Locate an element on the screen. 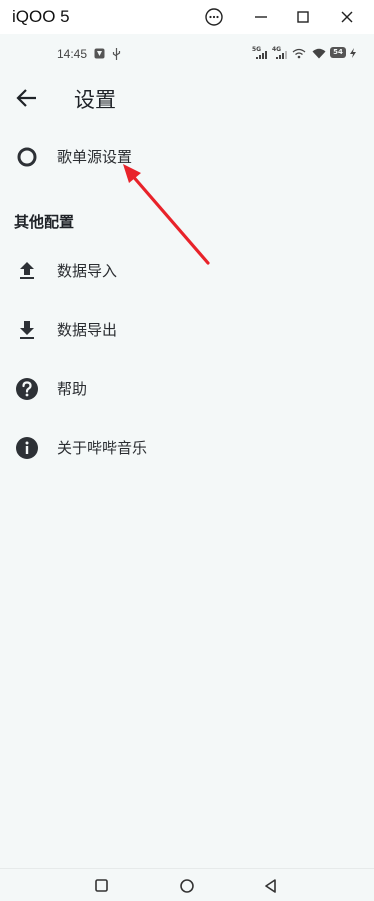 The height and width of the screenshot is (901, 374). settings-item-label: 歌单源设置 is located at coordinates (95, 157).